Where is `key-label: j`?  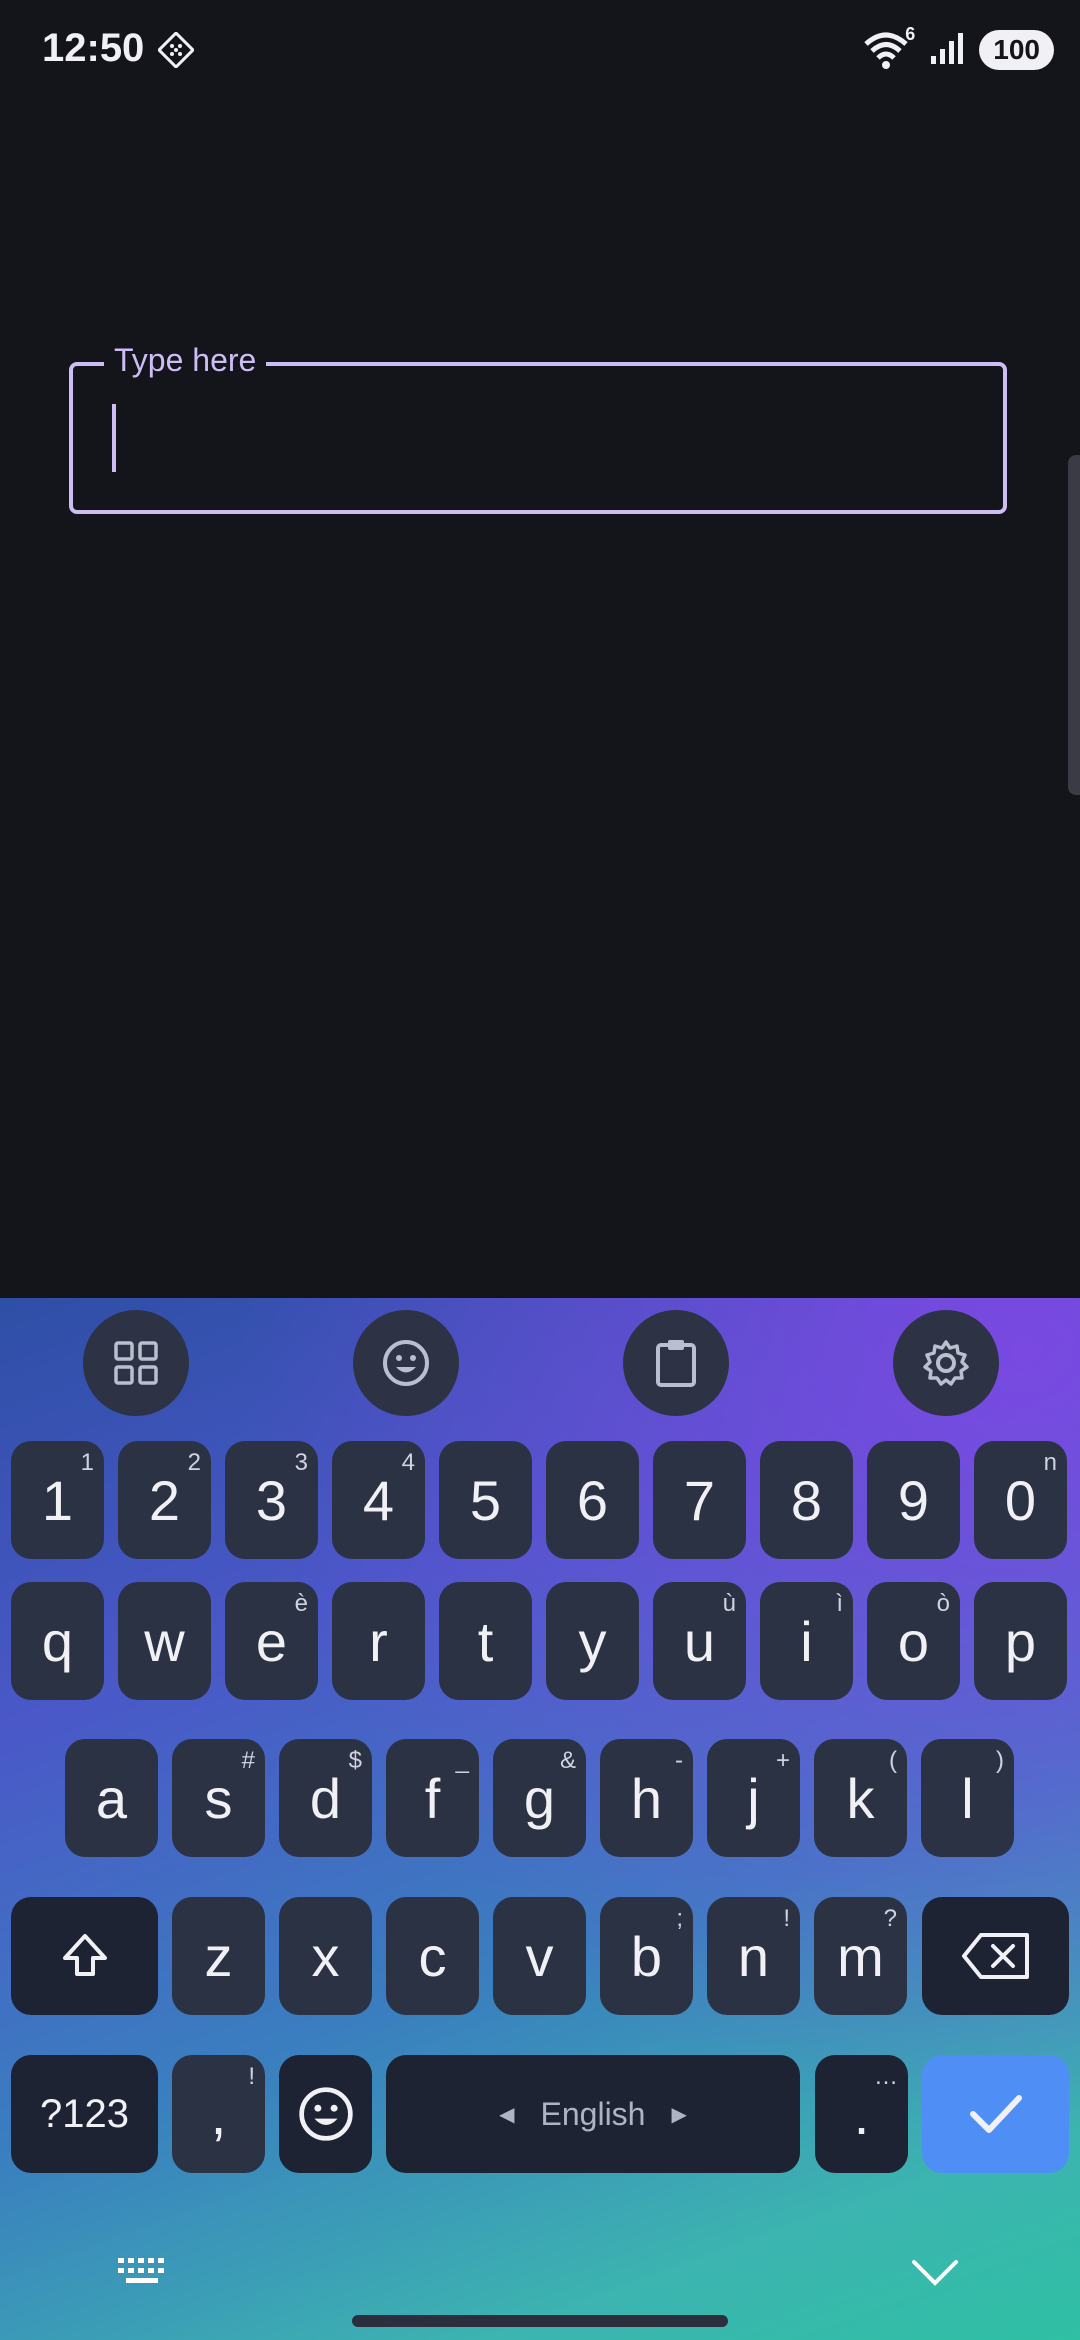
key-label: j is located at coordinates (753, 1798).